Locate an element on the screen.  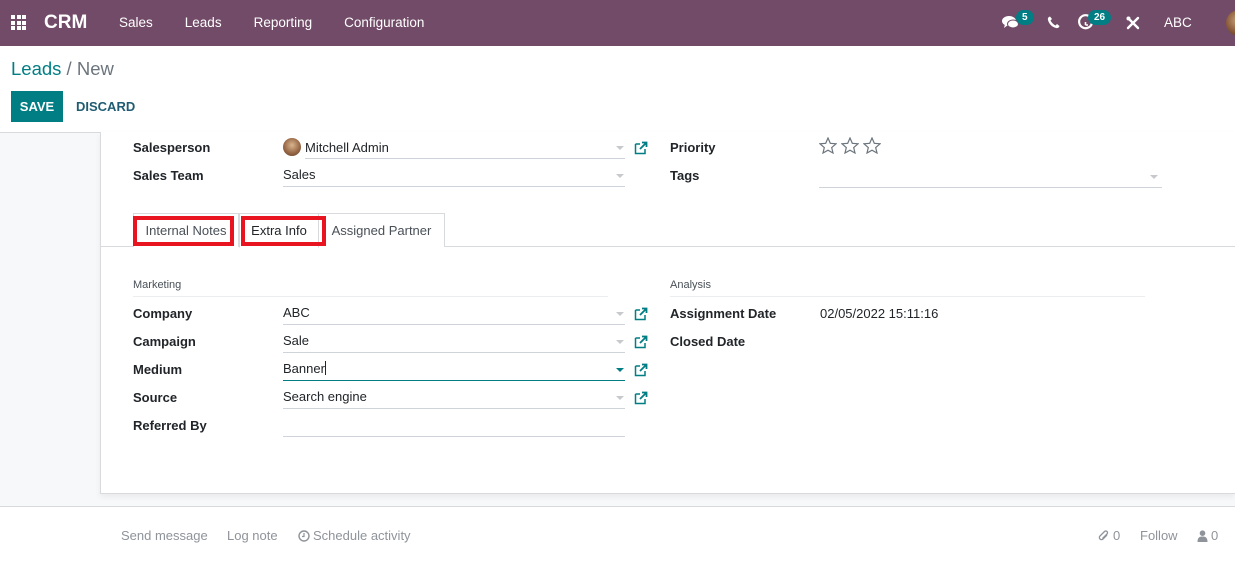
tools-icon is located at coordinates (1133, 23).